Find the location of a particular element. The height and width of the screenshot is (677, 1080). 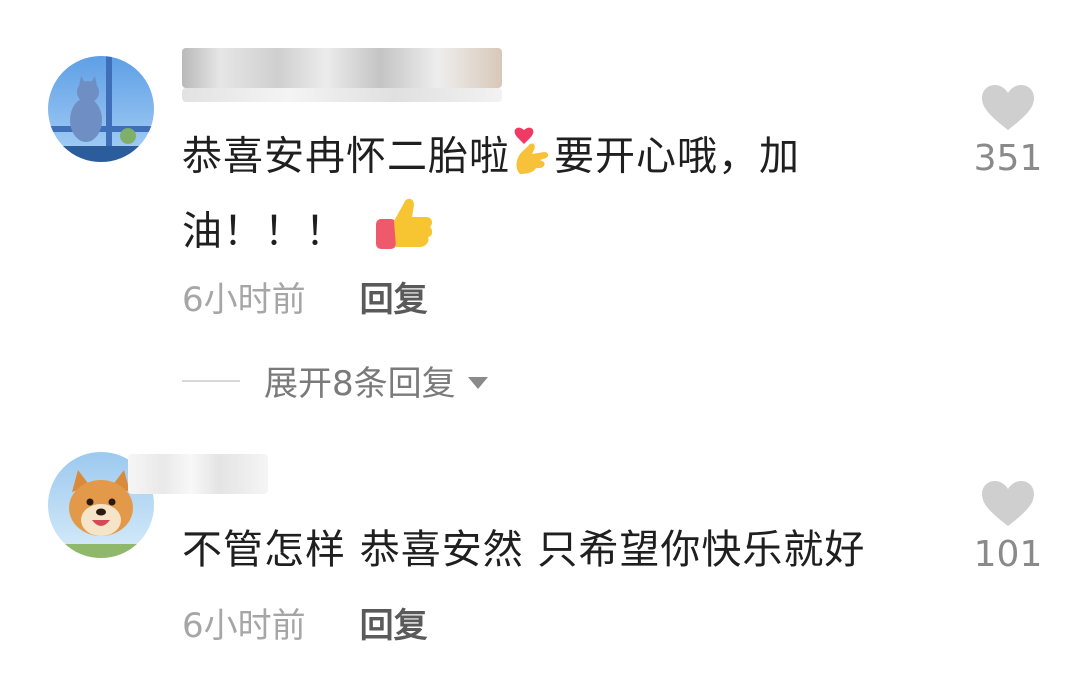

comment-text-line2: 油！！！ is located at coordinates (264, 231).